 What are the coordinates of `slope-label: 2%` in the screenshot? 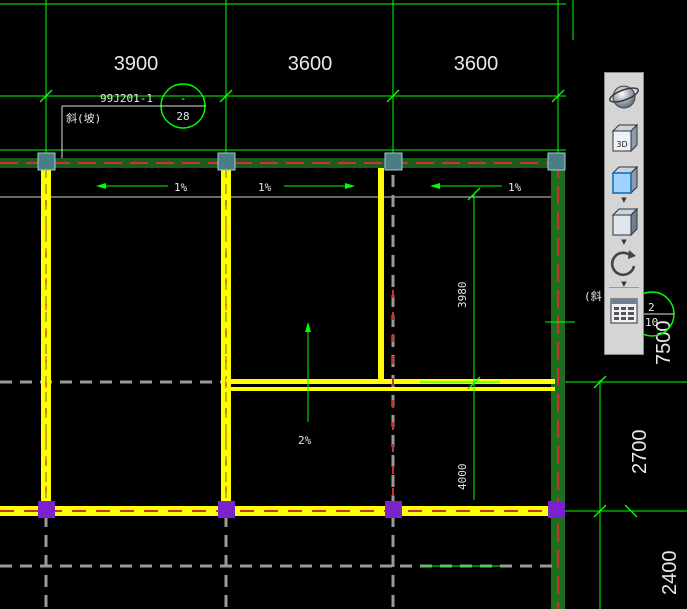 It's located at (305, 440).